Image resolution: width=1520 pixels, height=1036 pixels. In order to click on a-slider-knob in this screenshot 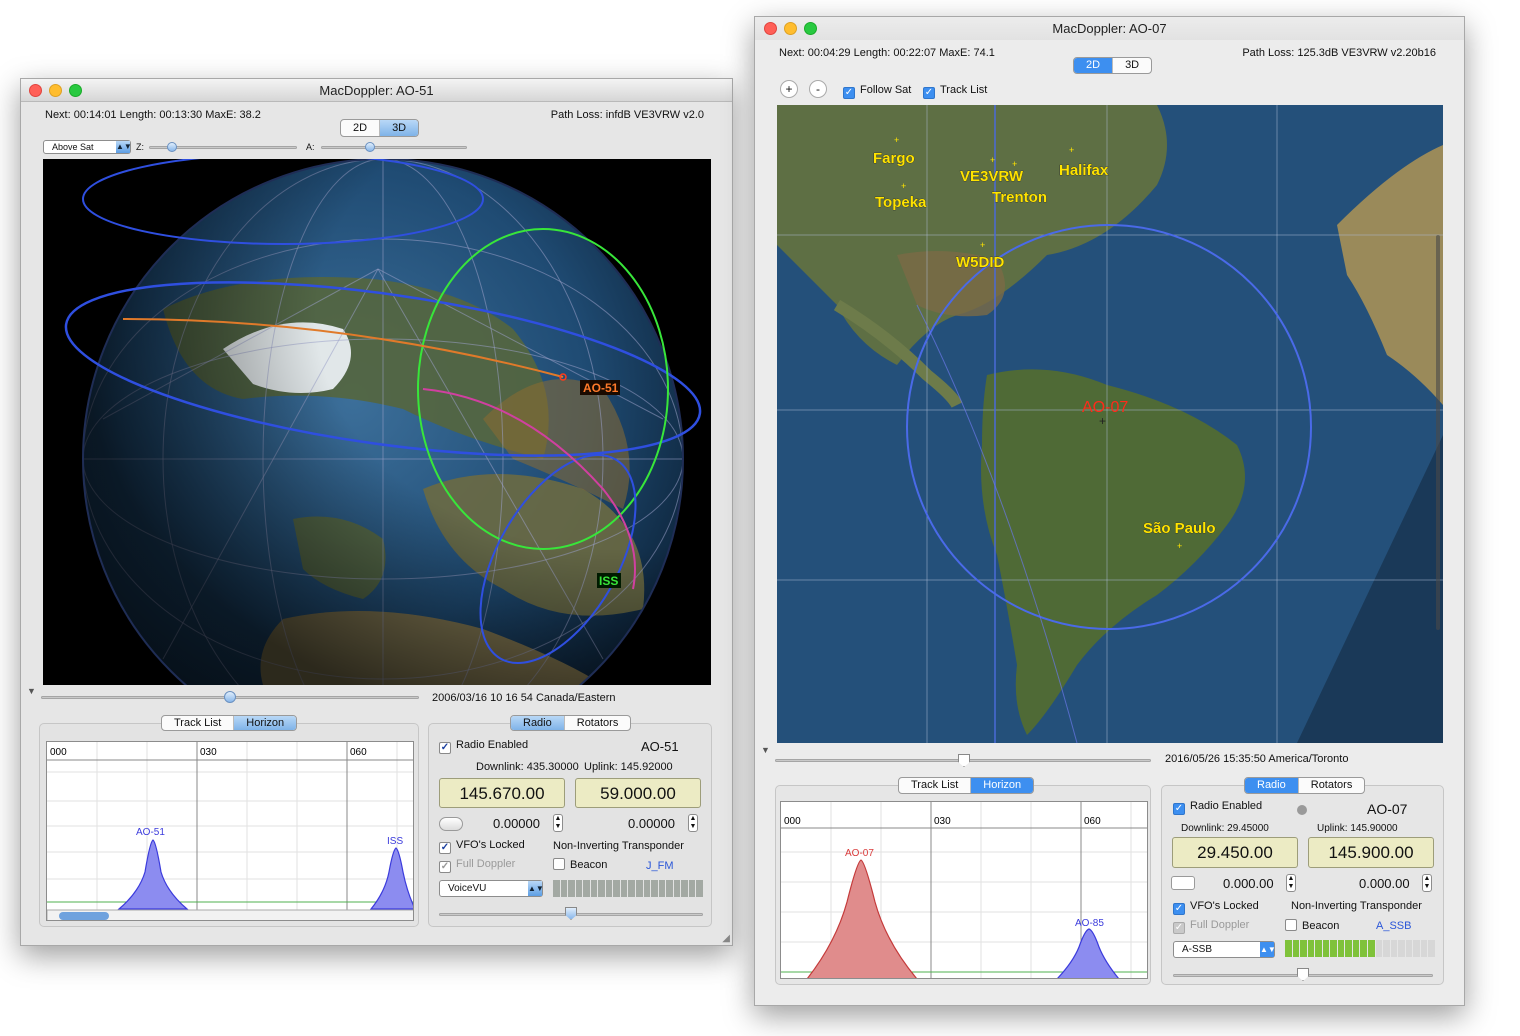, I will do `click(370, 147)`.